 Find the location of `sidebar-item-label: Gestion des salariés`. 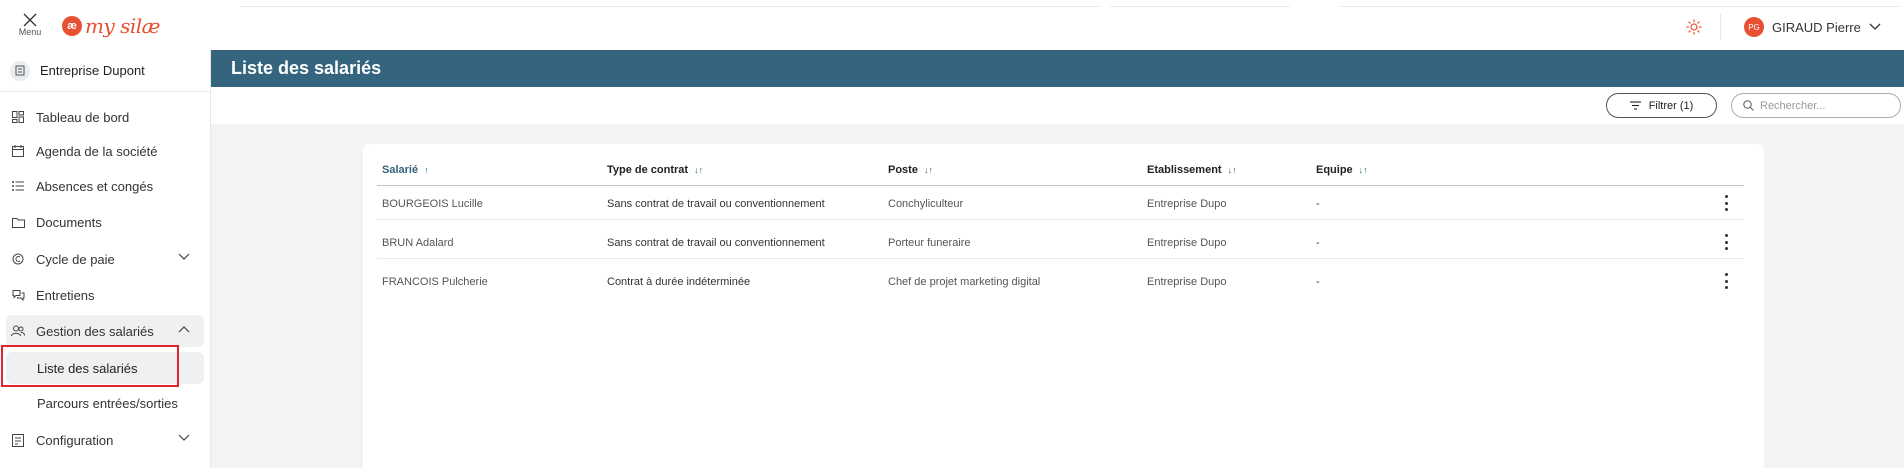

sidebar-item-label: Gestion des salariés is located at coordinates (95, 331).